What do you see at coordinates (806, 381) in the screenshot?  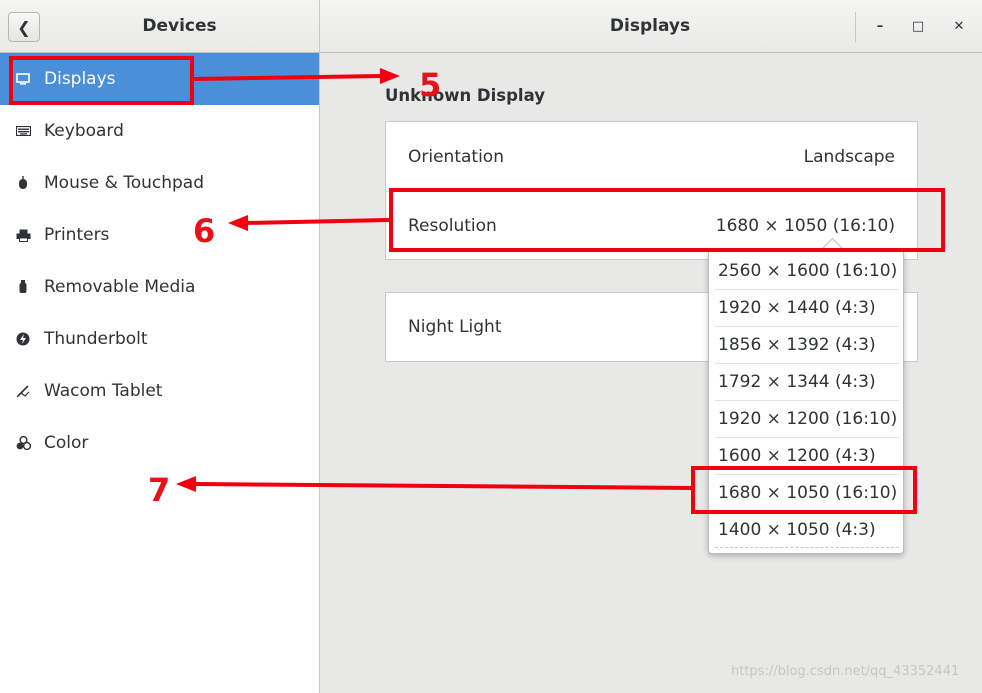 I see `resolution-option: 1792 × 1344 (4:3)` at bounding box center [806, 381].